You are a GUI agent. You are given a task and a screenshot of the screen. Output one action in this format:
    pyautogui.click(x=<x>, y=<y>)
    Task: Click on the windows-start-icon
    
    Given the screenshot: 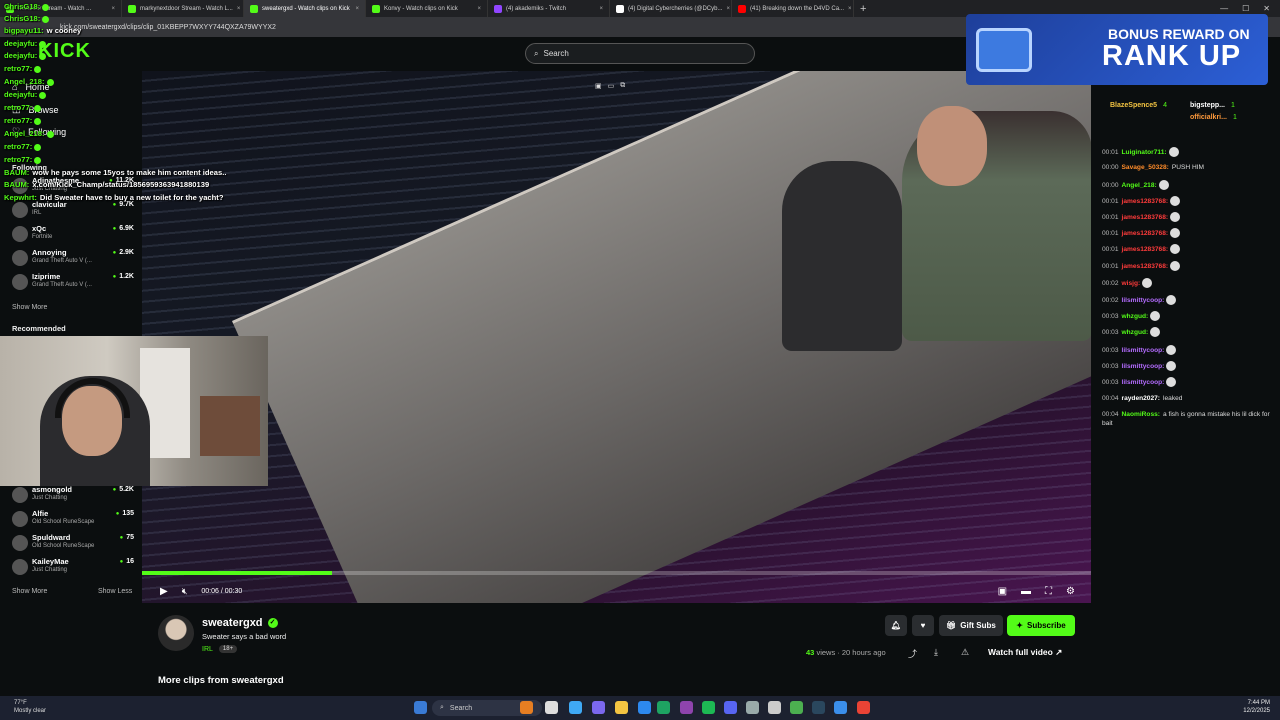 What is the action you would take?
    pyautogui.click(x=420, y=707)
    